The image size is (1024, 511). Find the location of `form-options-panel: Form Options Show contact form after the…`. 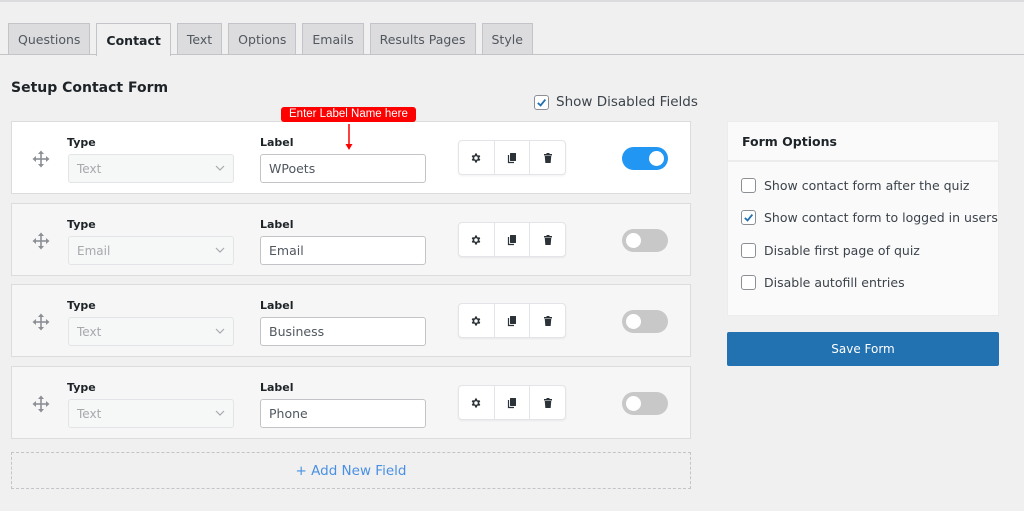

form-options-panel: Form Options Show contact form after the… is located at coordinates (863, 218).